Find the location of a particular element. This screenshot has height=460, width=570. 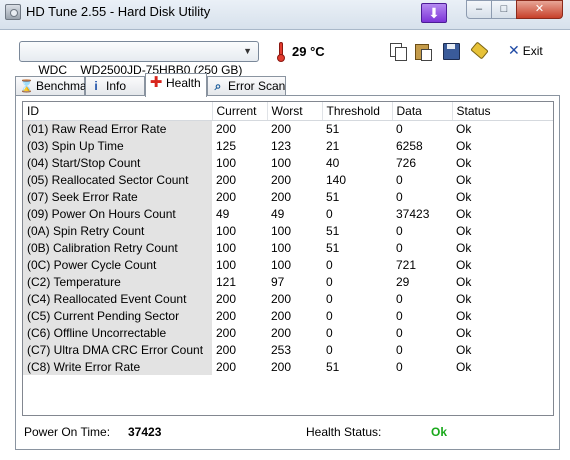

save-icon is located at coordinates (451, 51).